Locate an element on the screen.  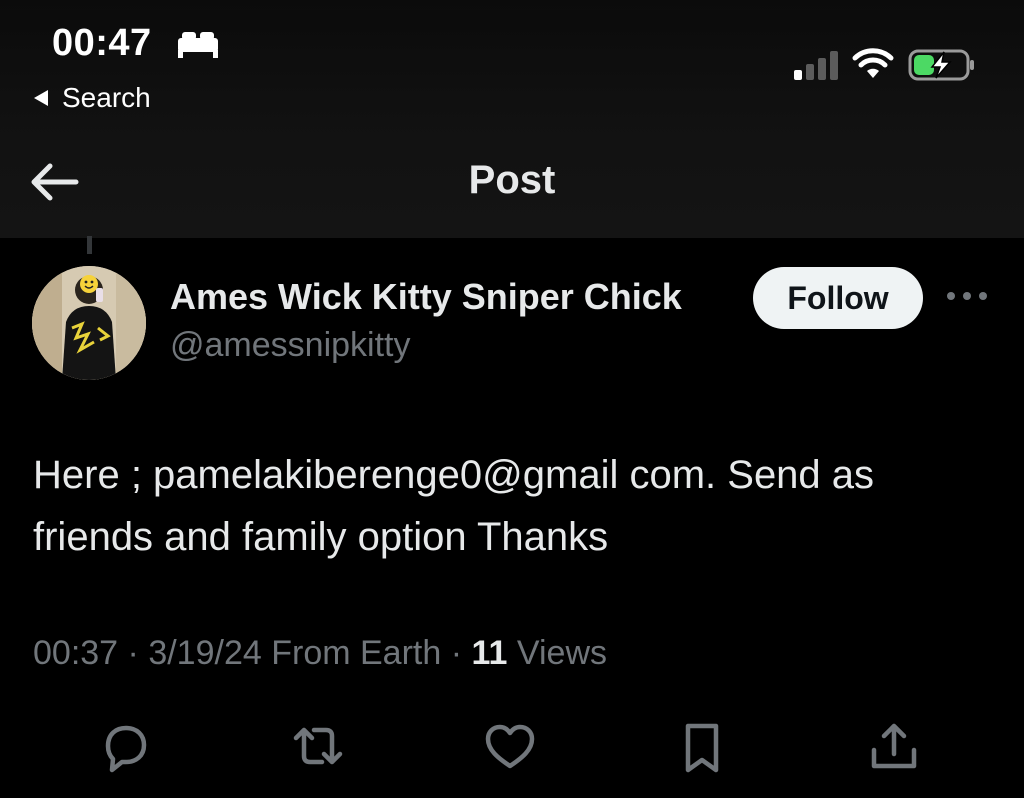
back-to-app-label: Search is located at coordinates (106, 97).